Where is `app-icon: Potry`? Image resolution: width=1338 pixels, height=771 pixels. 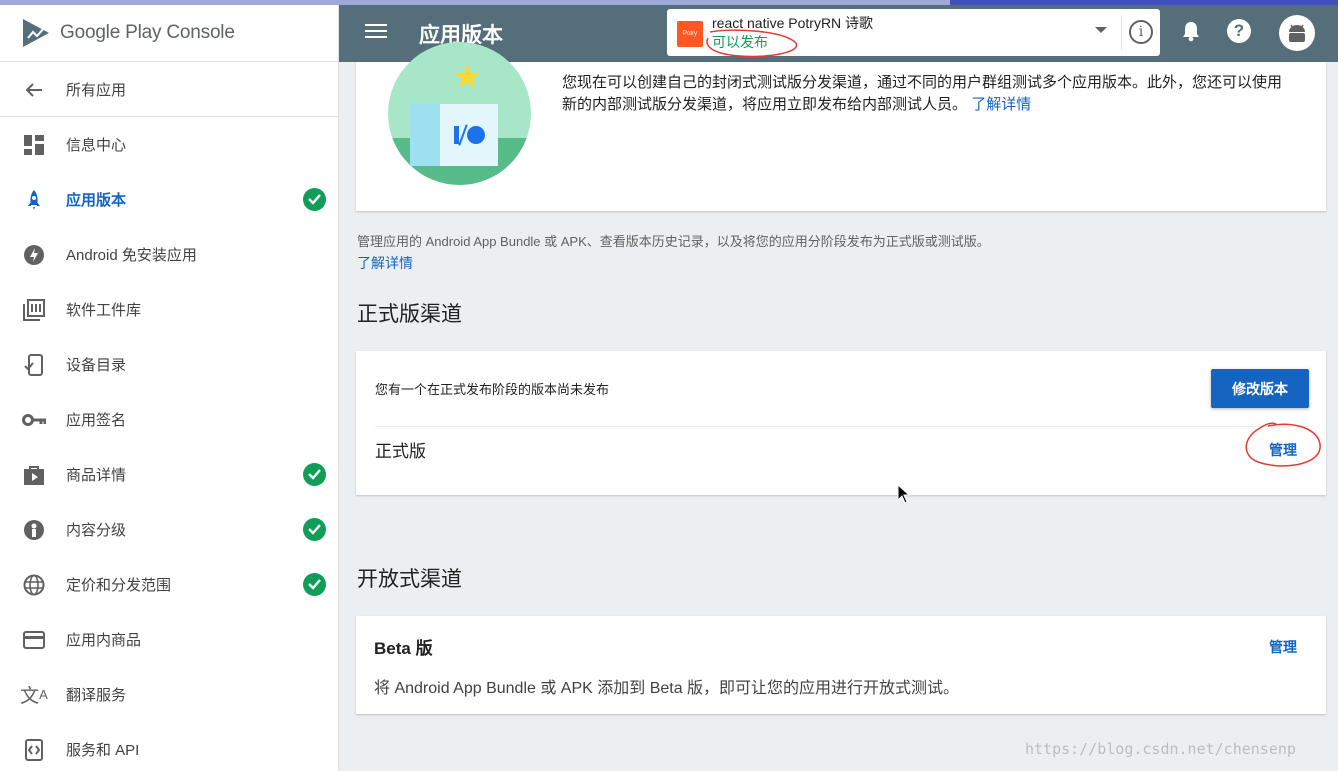 app-icon: Potry is located at coordinates (690, 34).